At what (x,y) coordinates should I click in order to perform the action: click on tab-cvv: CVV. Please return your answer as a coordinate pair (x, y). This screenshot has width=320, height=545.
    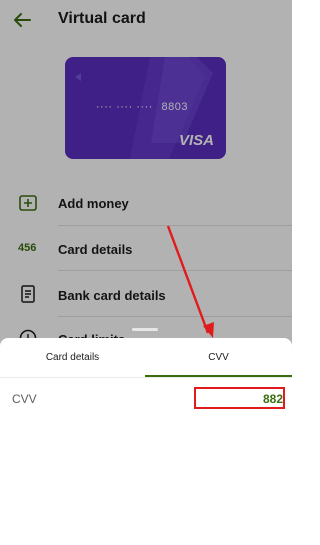
    Looking at the image, I should click on (218, 358).